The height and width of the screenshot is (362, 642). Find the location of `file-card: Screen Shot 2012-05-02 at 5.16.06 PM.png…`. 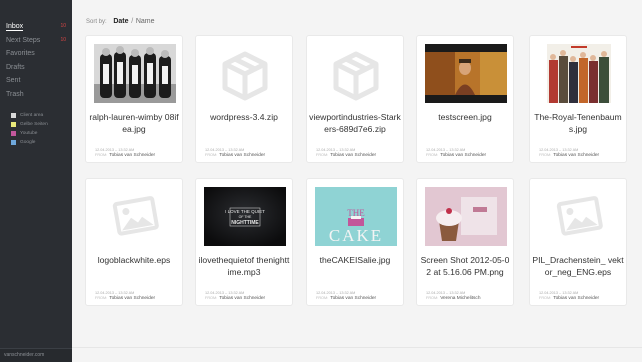

file-card: Screen Shot 2012-05-02 at 5.16.06 PM.png… is located at coordinates (465, 242).